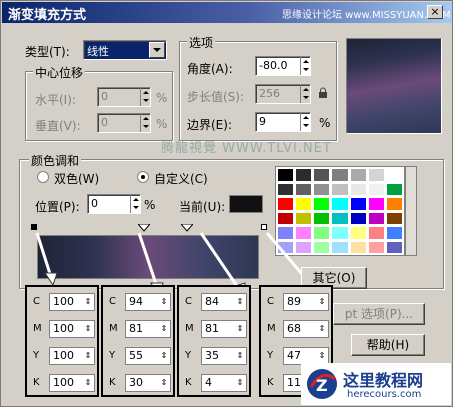 The image size is (453, 408). Describe the element at coordinates (224, 383) in the screenshot. I see `cmyk-input-k: 4 ⇕` at that location.